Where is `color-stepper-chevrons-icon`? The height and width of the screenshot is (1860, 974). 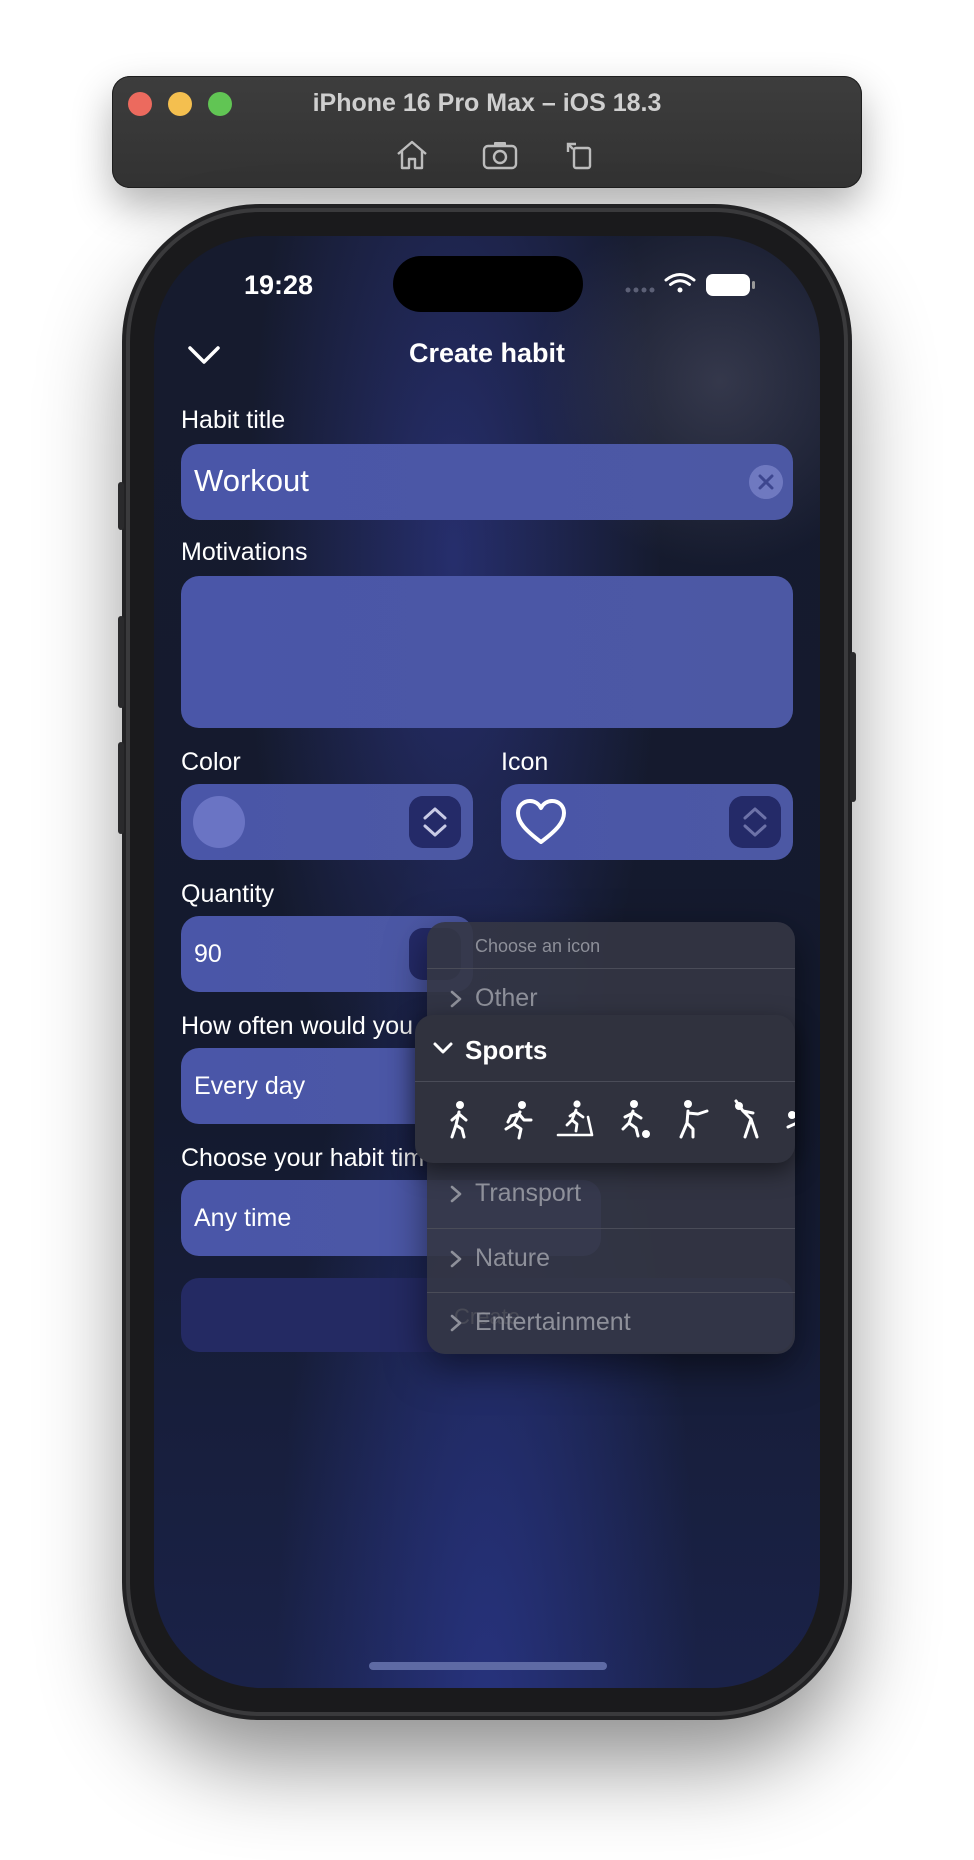 color-stepper-chevrons-icon is located at coordinates (435, 822).